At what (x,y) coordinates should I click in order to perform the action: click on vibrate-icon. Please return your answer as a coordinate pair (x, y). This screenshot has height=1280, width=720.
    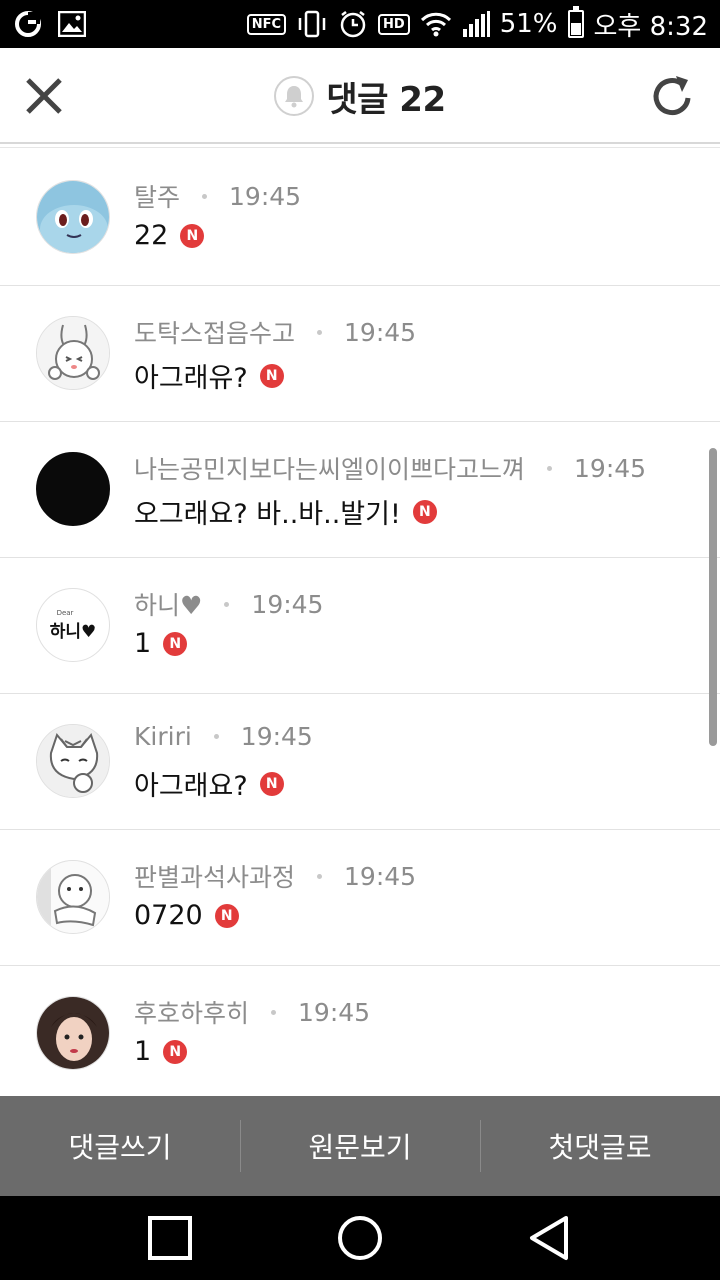
    Looking at the image, I should click on (312, 24).